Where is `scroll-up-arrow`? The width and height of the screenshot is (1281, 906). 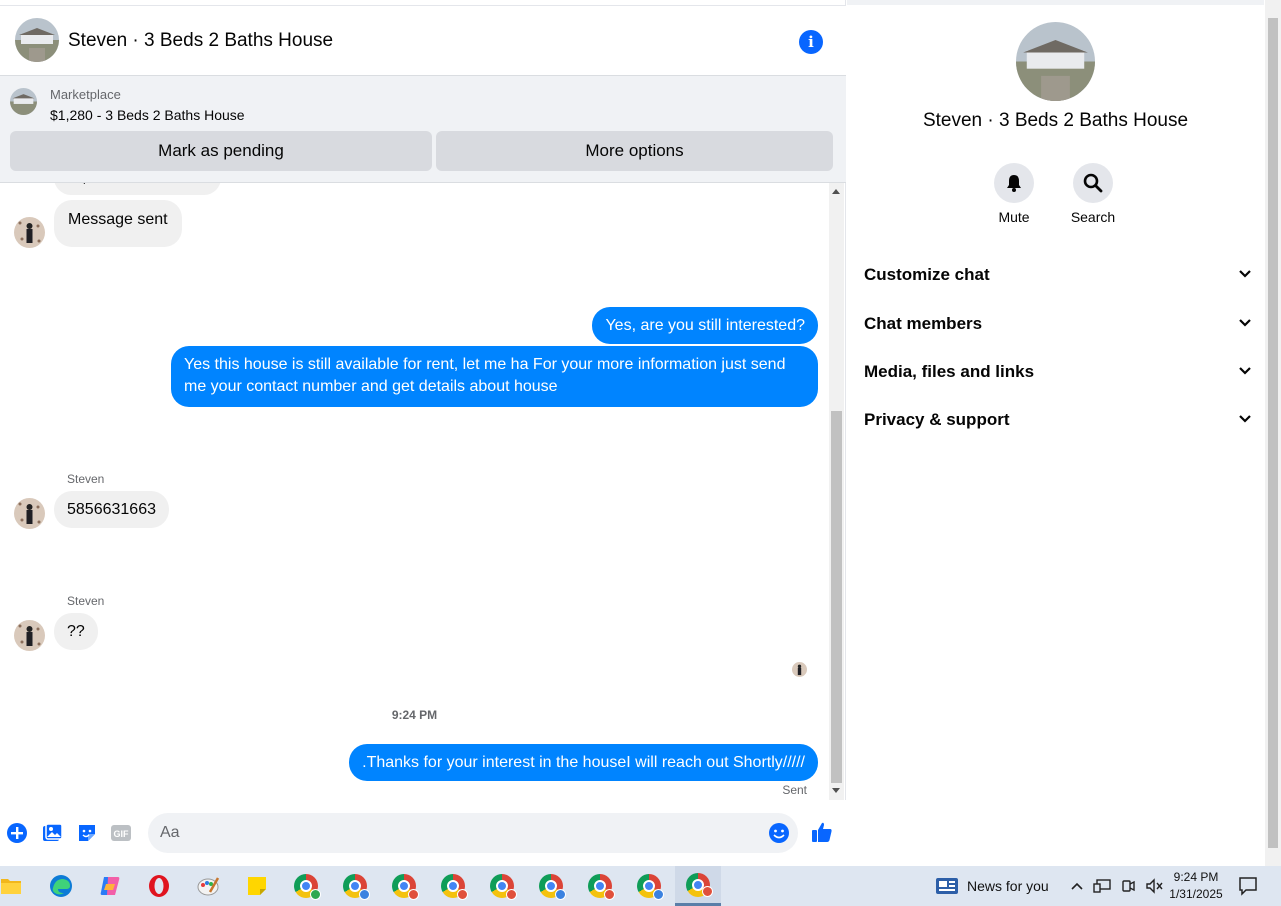 scroll-up-arrow is located at coordinates (836, 191).